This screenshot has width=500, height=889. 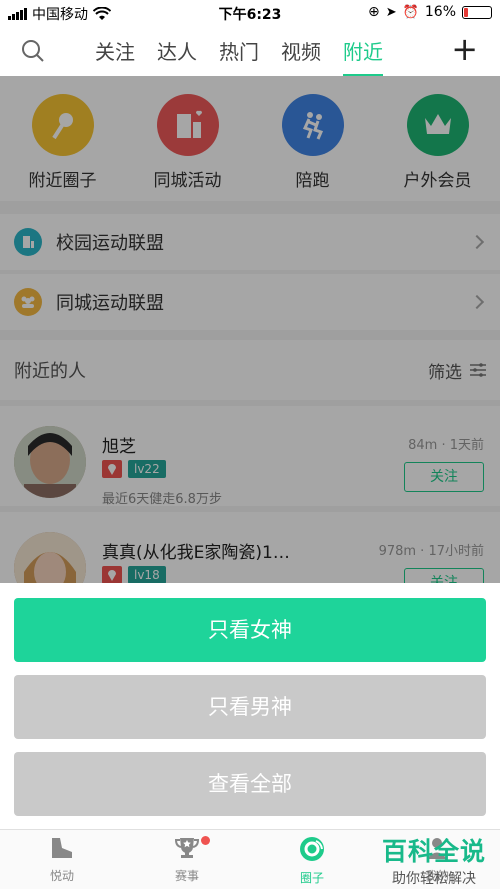 I want to click on battery-icon, so click(x=477, y=12).